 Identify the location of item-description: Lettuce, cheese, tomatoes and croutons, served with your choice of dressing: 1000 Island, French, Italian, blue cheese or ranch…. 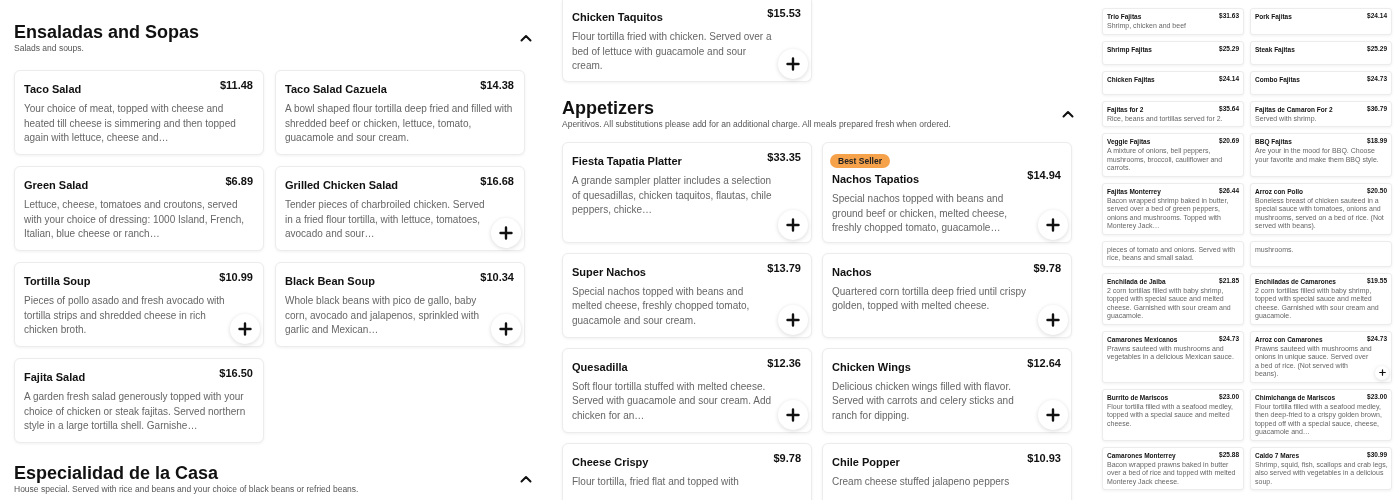
(135, 219).